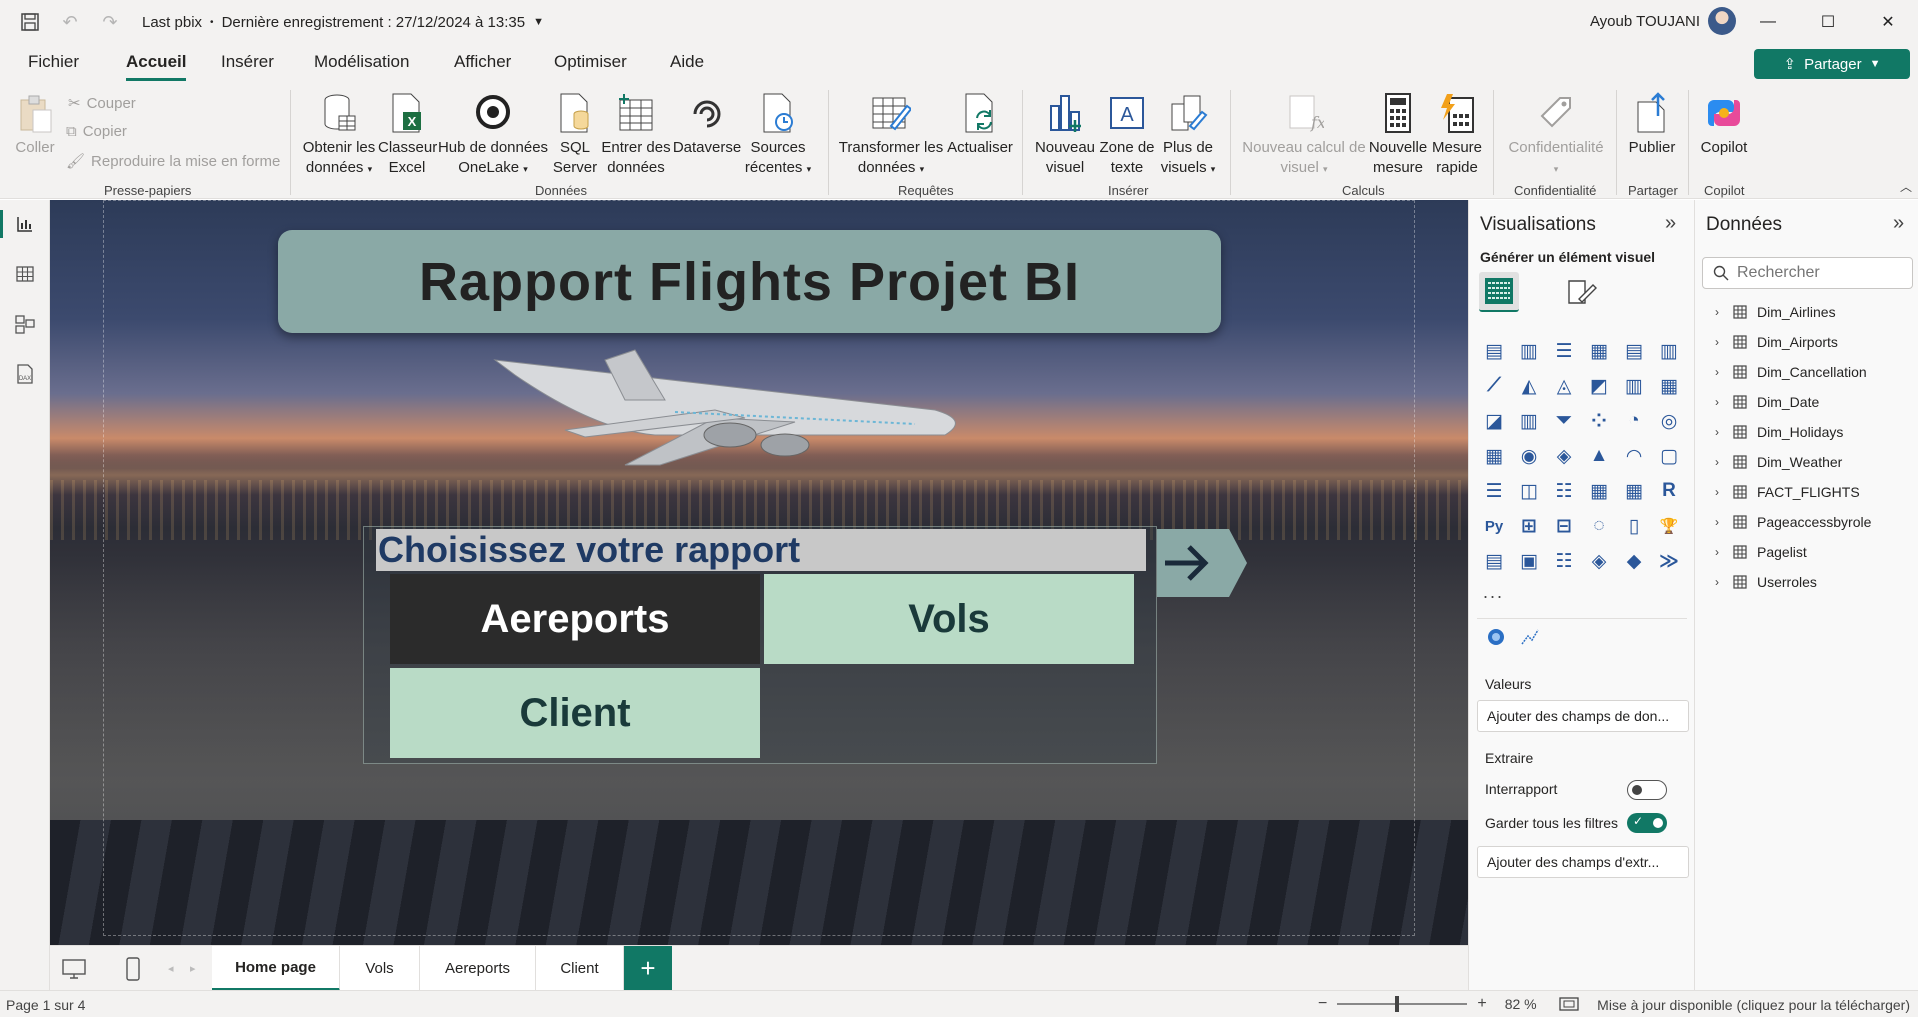  Describe the element at coordinates (1669, 456) in the screenshot. I see `card-icon: ▢` at that location.